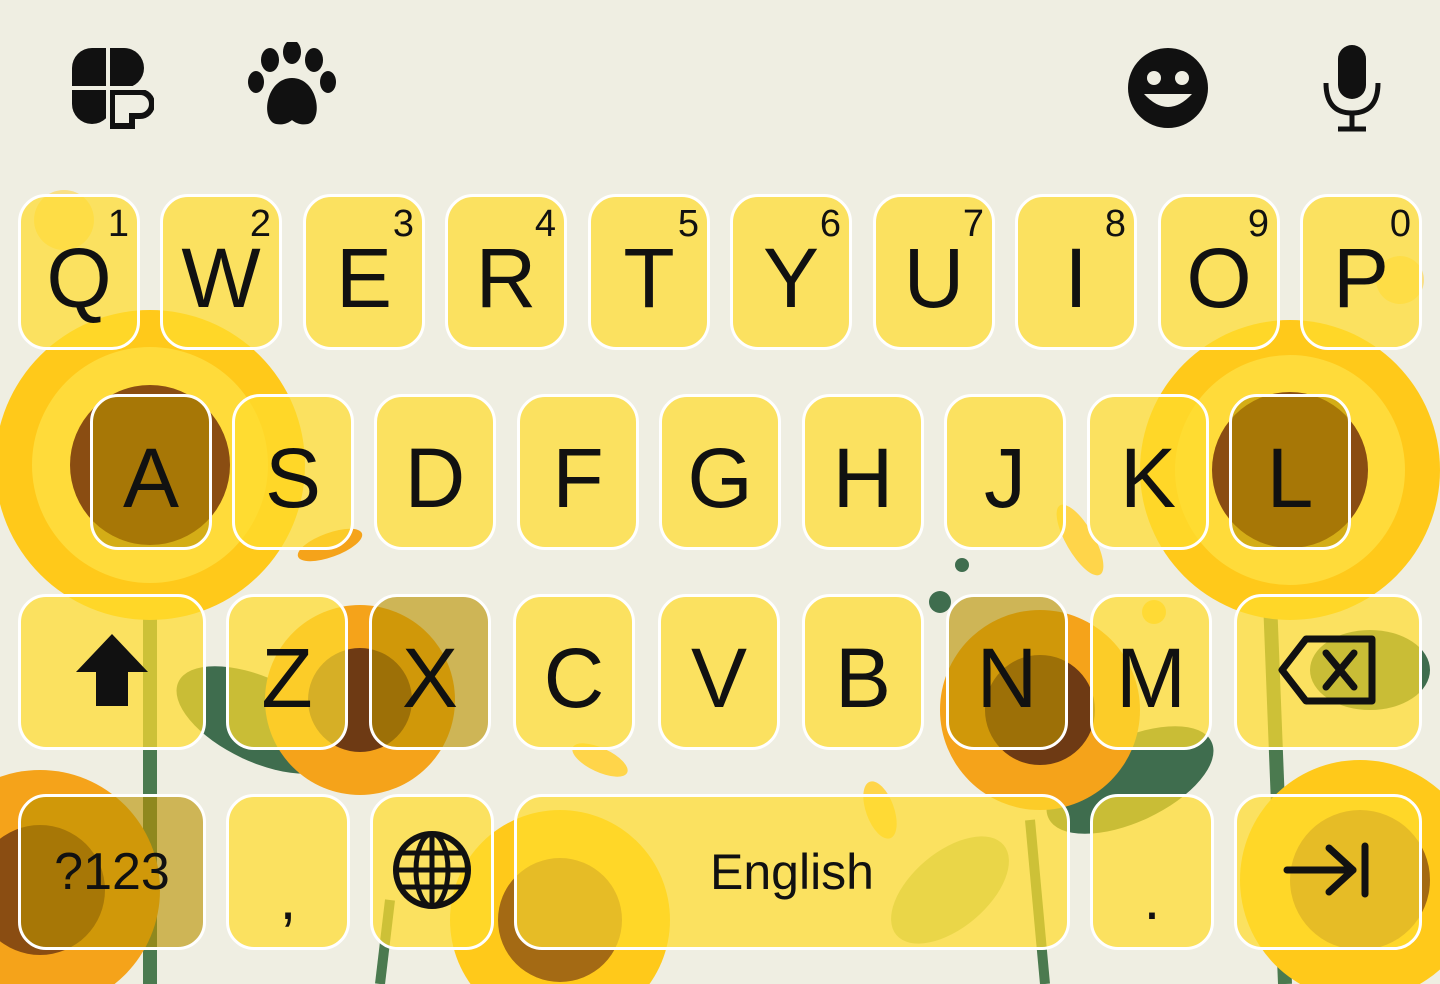 The height and width of the screenshot is (984, 1440). I want to click on key-y-hint: 6, so click(830, 224).